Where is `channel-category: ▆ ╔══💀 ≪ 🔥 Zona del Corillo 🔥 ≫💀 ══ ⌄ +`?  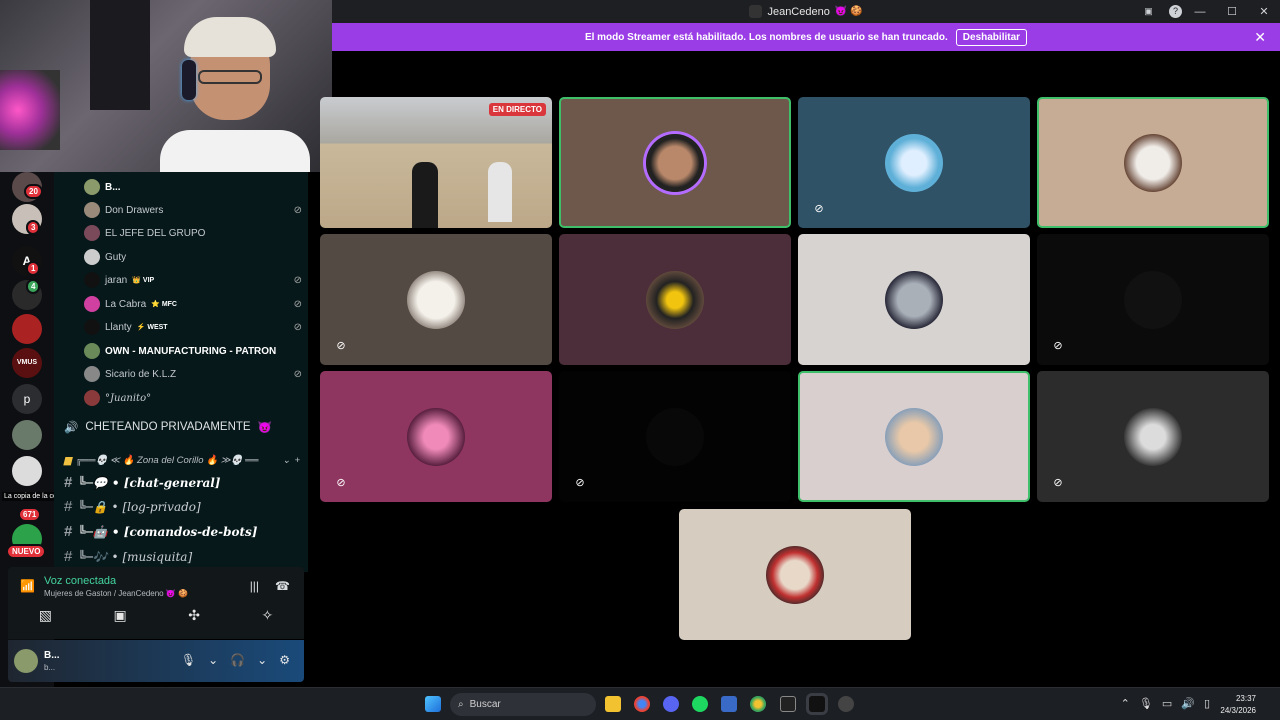
channel-category: ▆ ╔══💀 ≪ 🔥 Zona del Corillo 🔥 ≫💀 ══ ⌄ + is located at coordinates (182, 460).